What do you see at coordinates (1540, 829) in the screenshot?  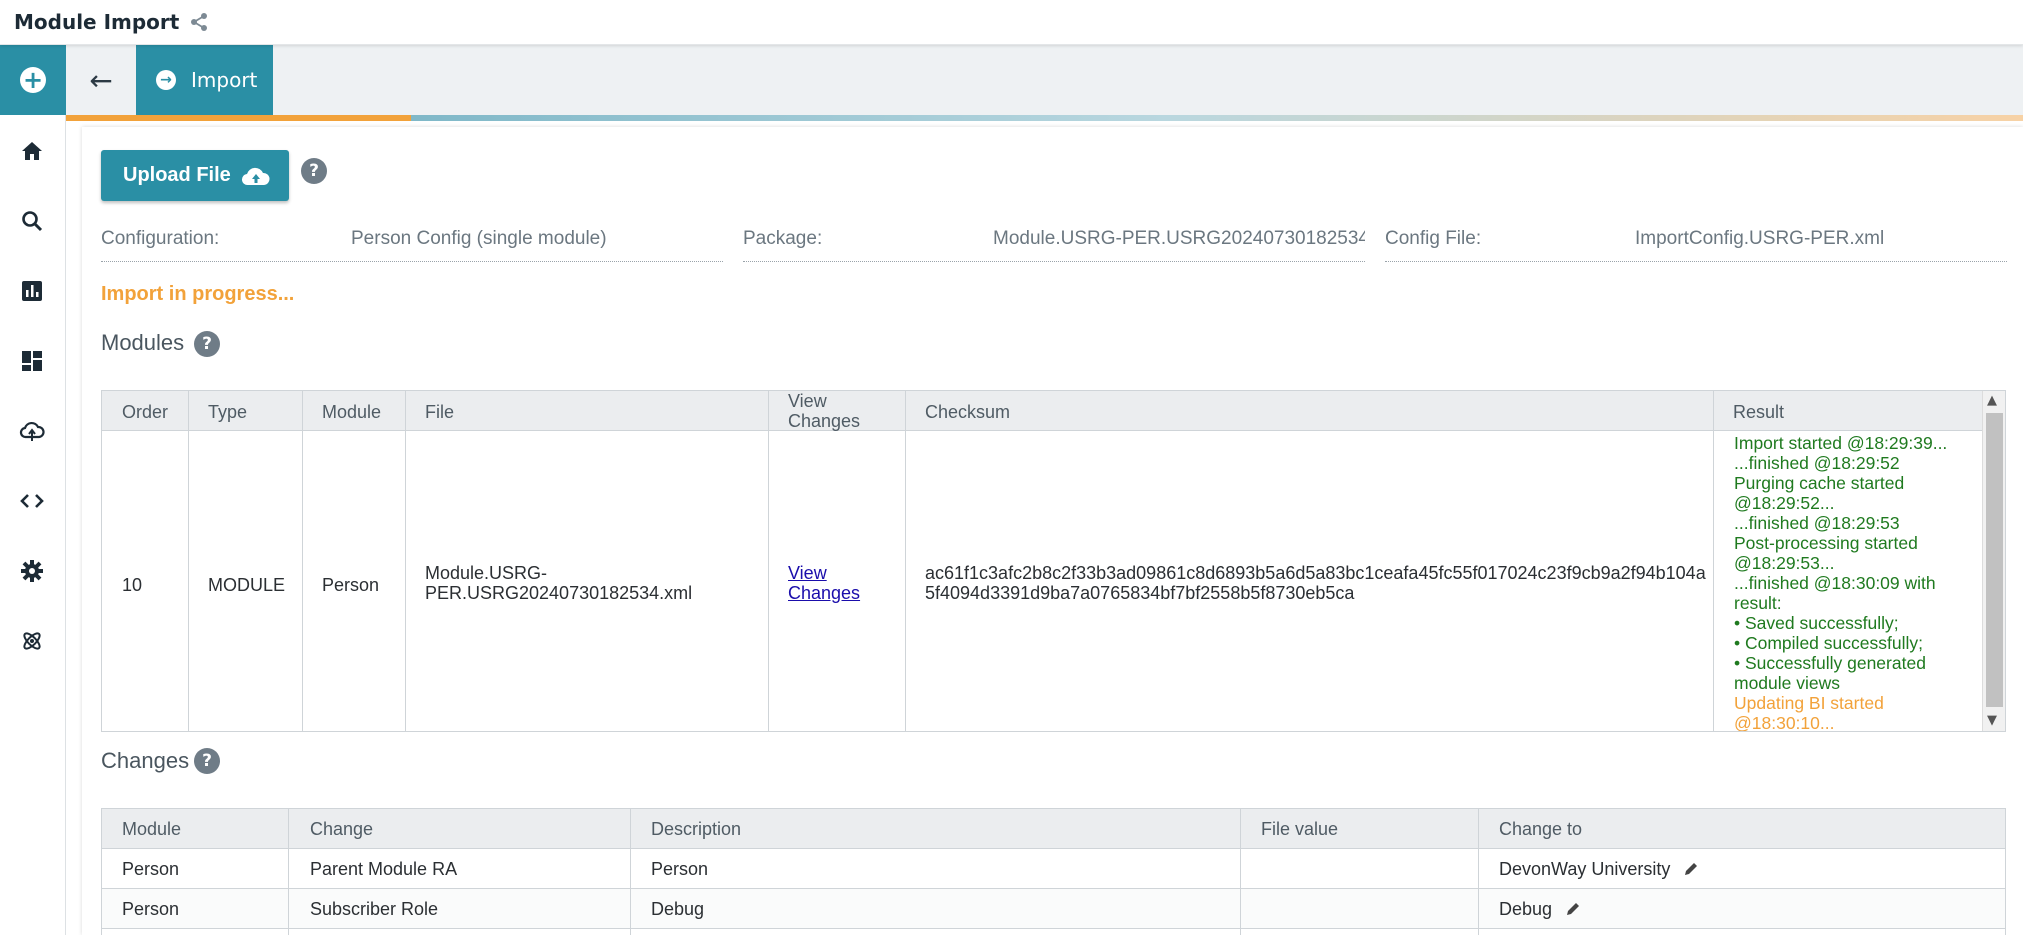 I see `header-change-to: Change to` at bounding box center [1540, 829].